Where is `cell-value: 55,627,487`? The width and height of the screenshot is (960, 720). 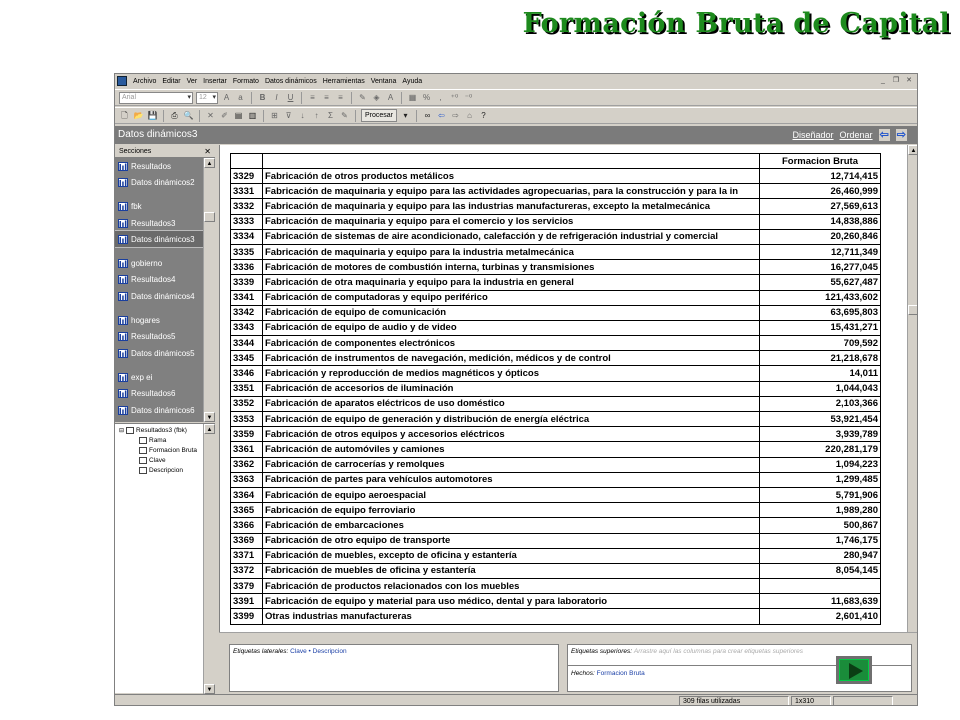 cell-value: 55,627,487 is located at coordinates (820, 282).